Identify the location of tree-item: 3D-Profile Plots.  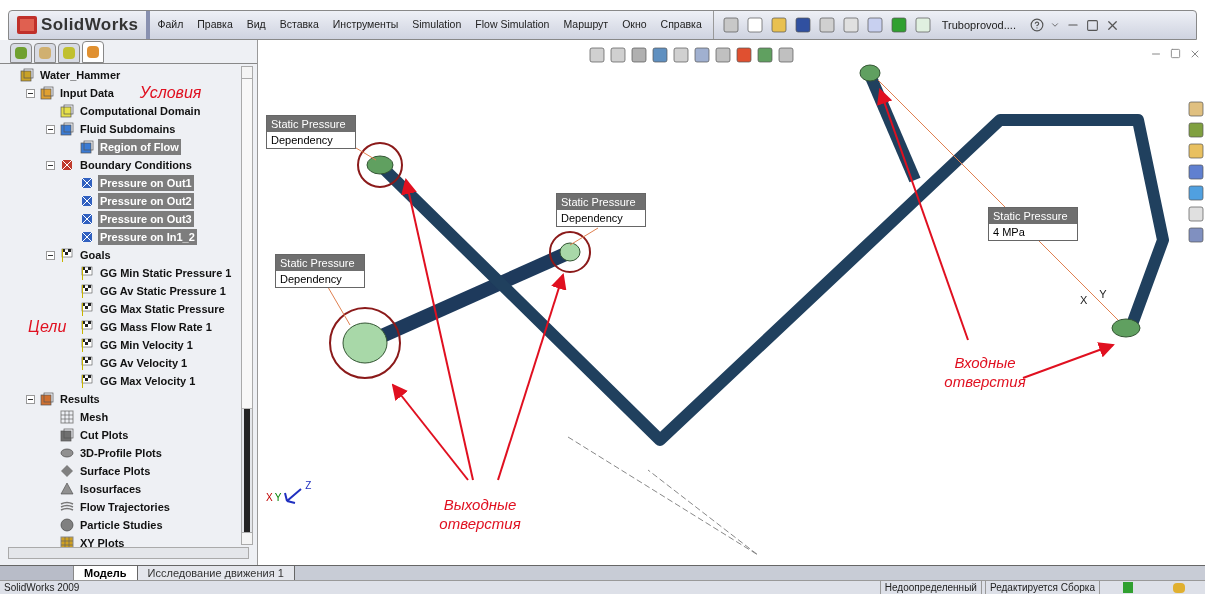
(121, 453).